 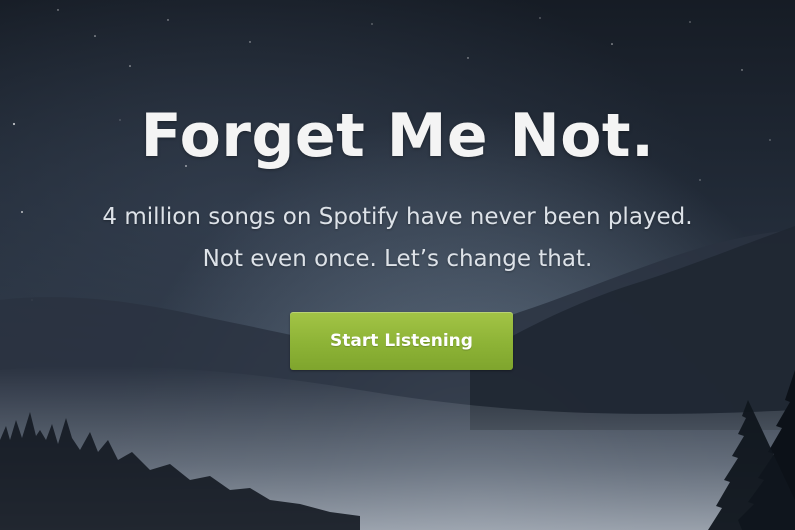 I want to click on headline: Forget Me Not., so click(x=397, y=136).